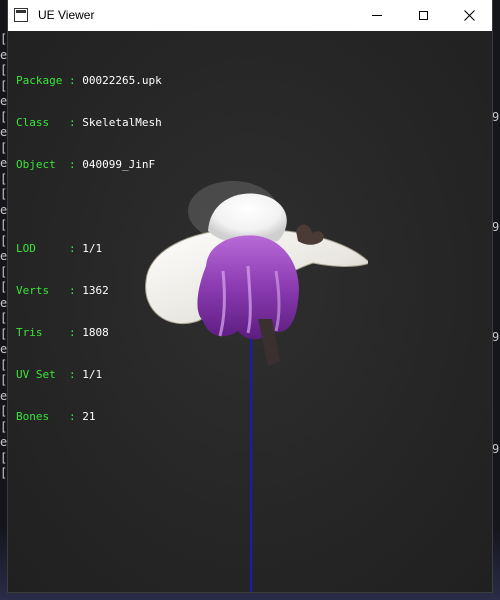 This screenshot has width=500, height=600. I want to click on info-lod-value: 1/1, so click(92, 248).